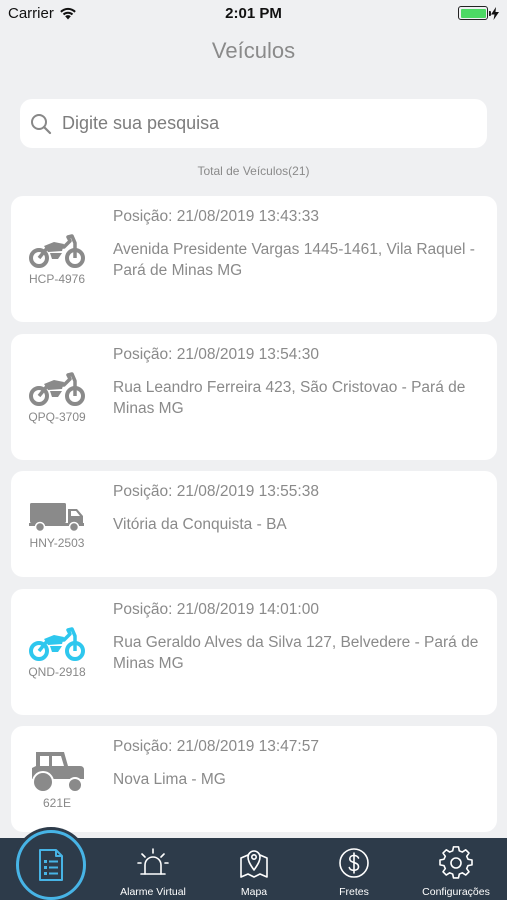 Image resolution: width=507 pixels, height=900 pixels. What do you see at coordinates (216, 216) in the screenshot?
I see `position-timestamp: Posição: 21/08/2019 13:43:33` at bounding box center [216, 216].